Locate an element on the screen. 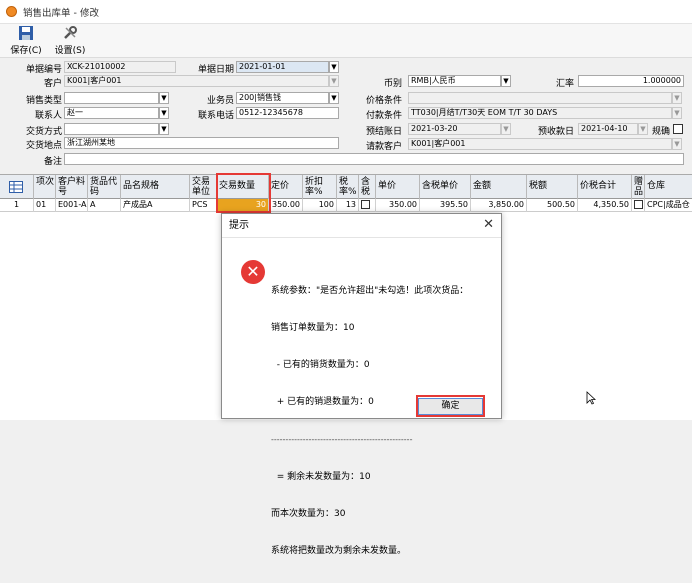 This screenshot has height=583, width=692. cell-tax: 500.50 is located at coordinates (552, 205).